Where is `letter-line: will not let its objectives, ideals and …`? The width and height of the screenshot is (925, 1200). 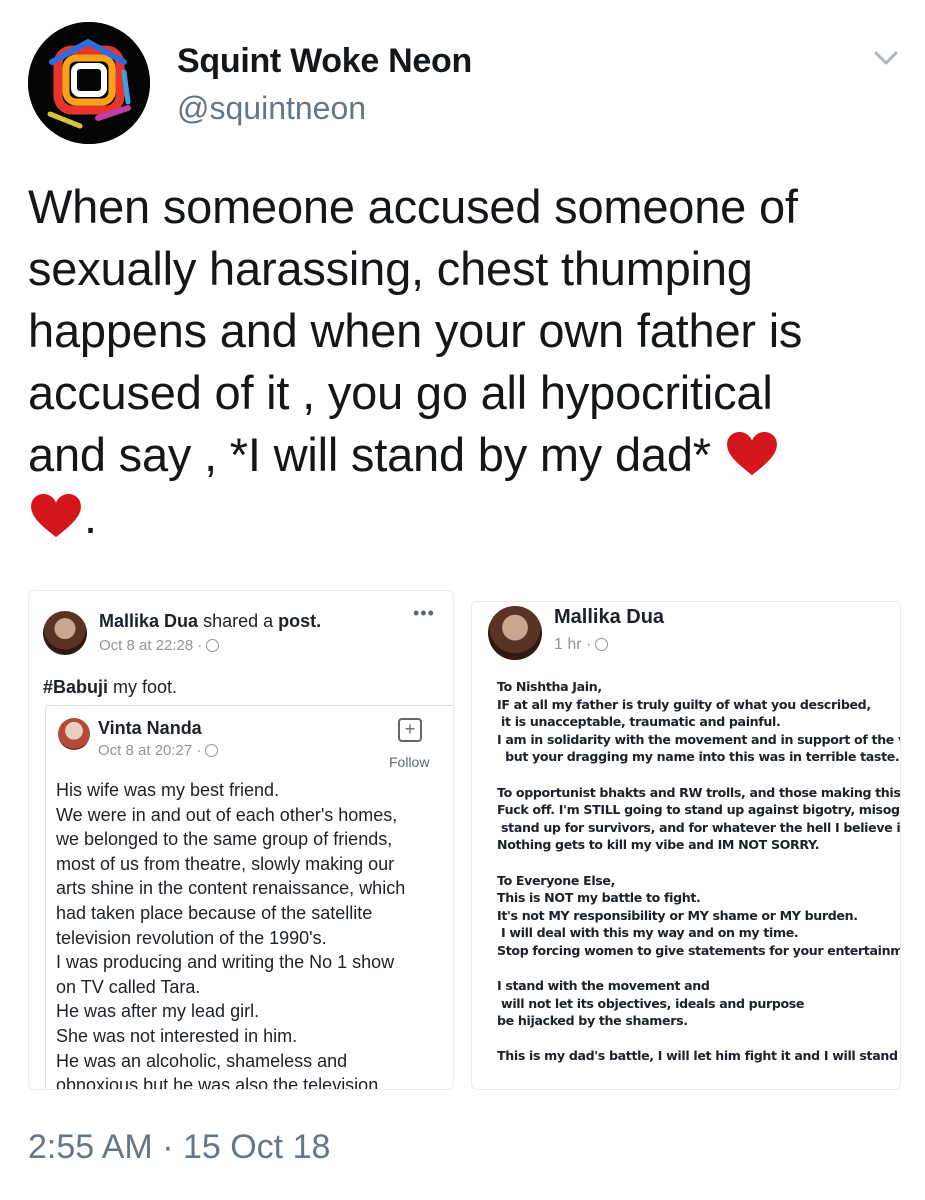 letter-line: will not let its objectives, ideals and … is located at coordinates (651, 1003).